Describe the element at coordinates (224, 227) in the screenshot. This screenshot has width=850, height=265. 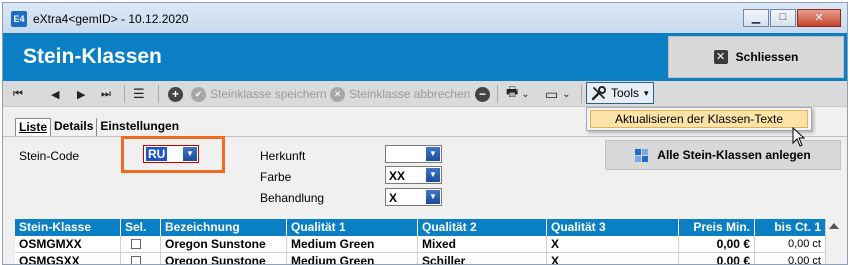
I see `column-header: Bezeichnung` at that location.